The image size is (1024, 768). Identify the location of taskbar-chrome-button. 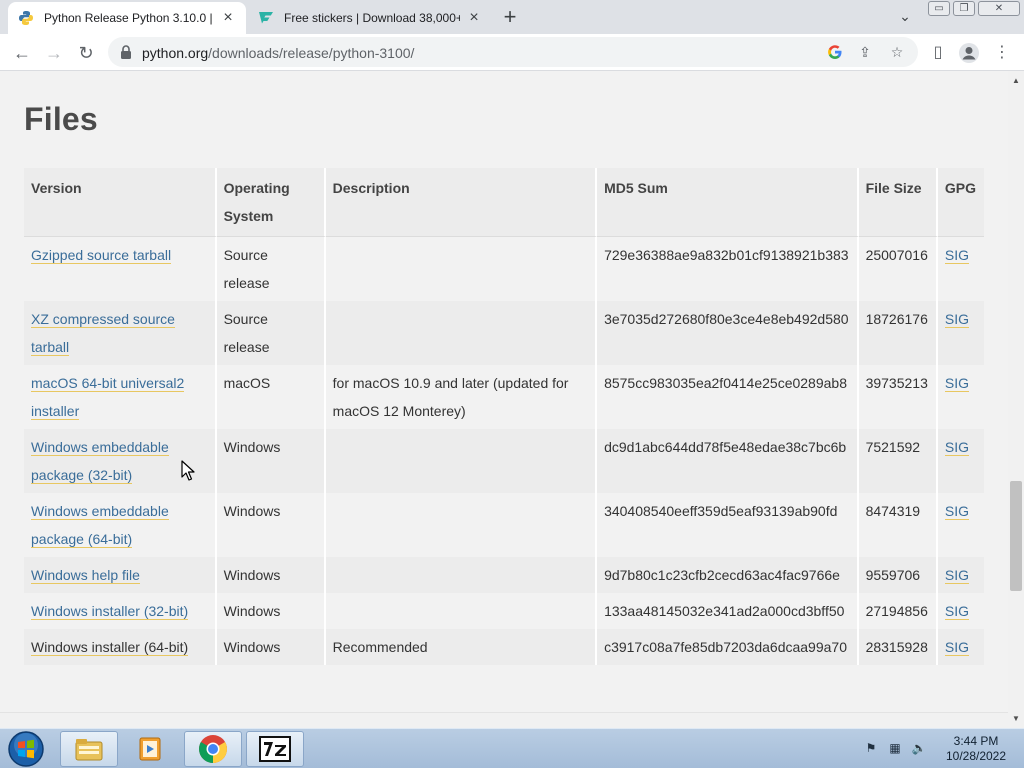
(213, 749).